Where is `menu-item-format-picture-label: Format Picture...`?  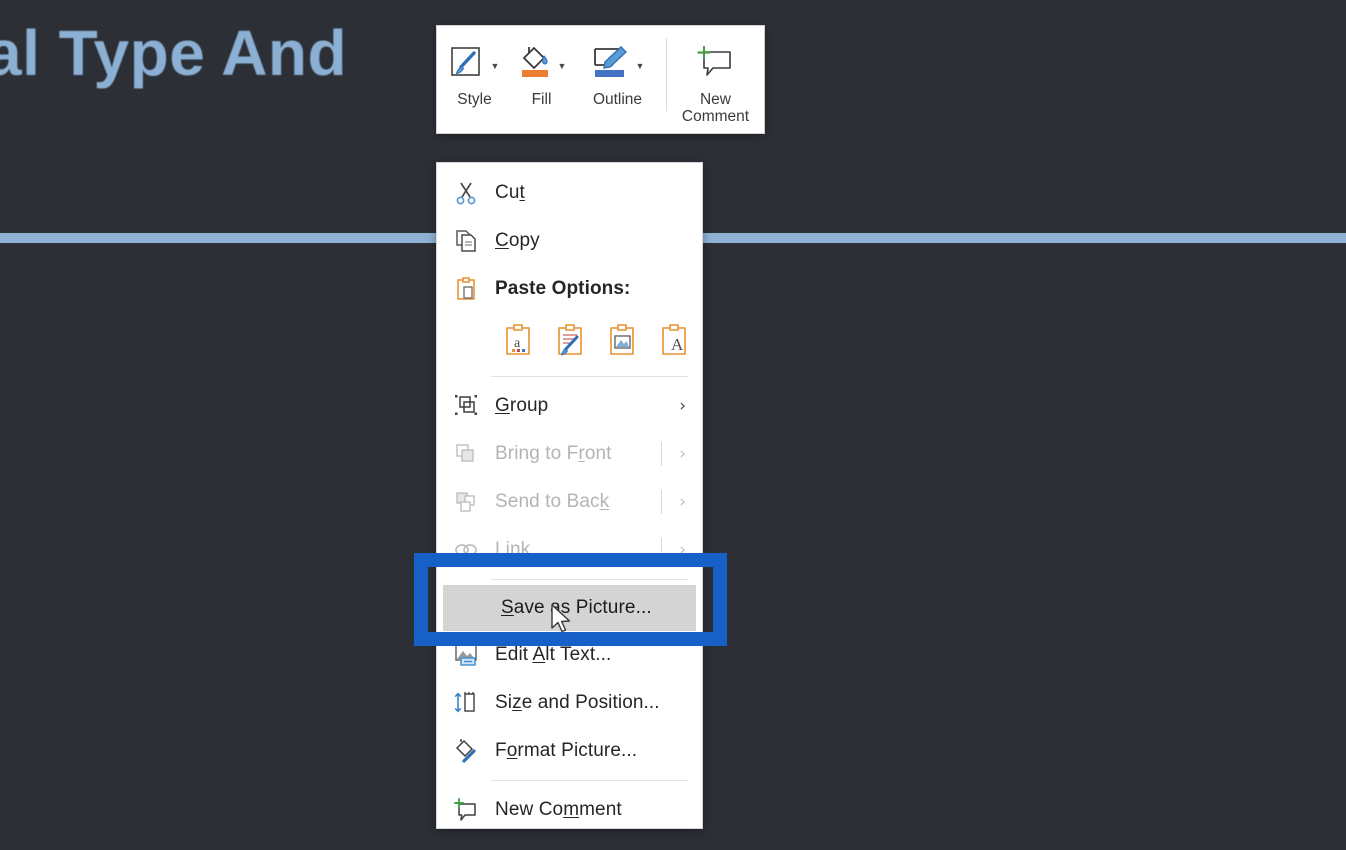
menu-item-format-picture-label: Format Picture... is located at coordinates (566, 750).